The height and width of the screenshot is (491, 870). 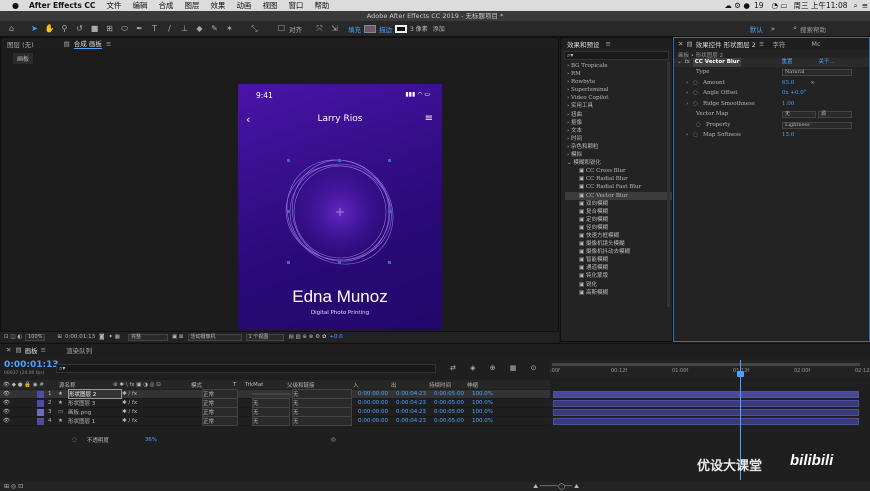 What do you see at coordinates (271, 394) in the screenshot?
I see `trkmat-dropdown` at bounding box center [271, 394].